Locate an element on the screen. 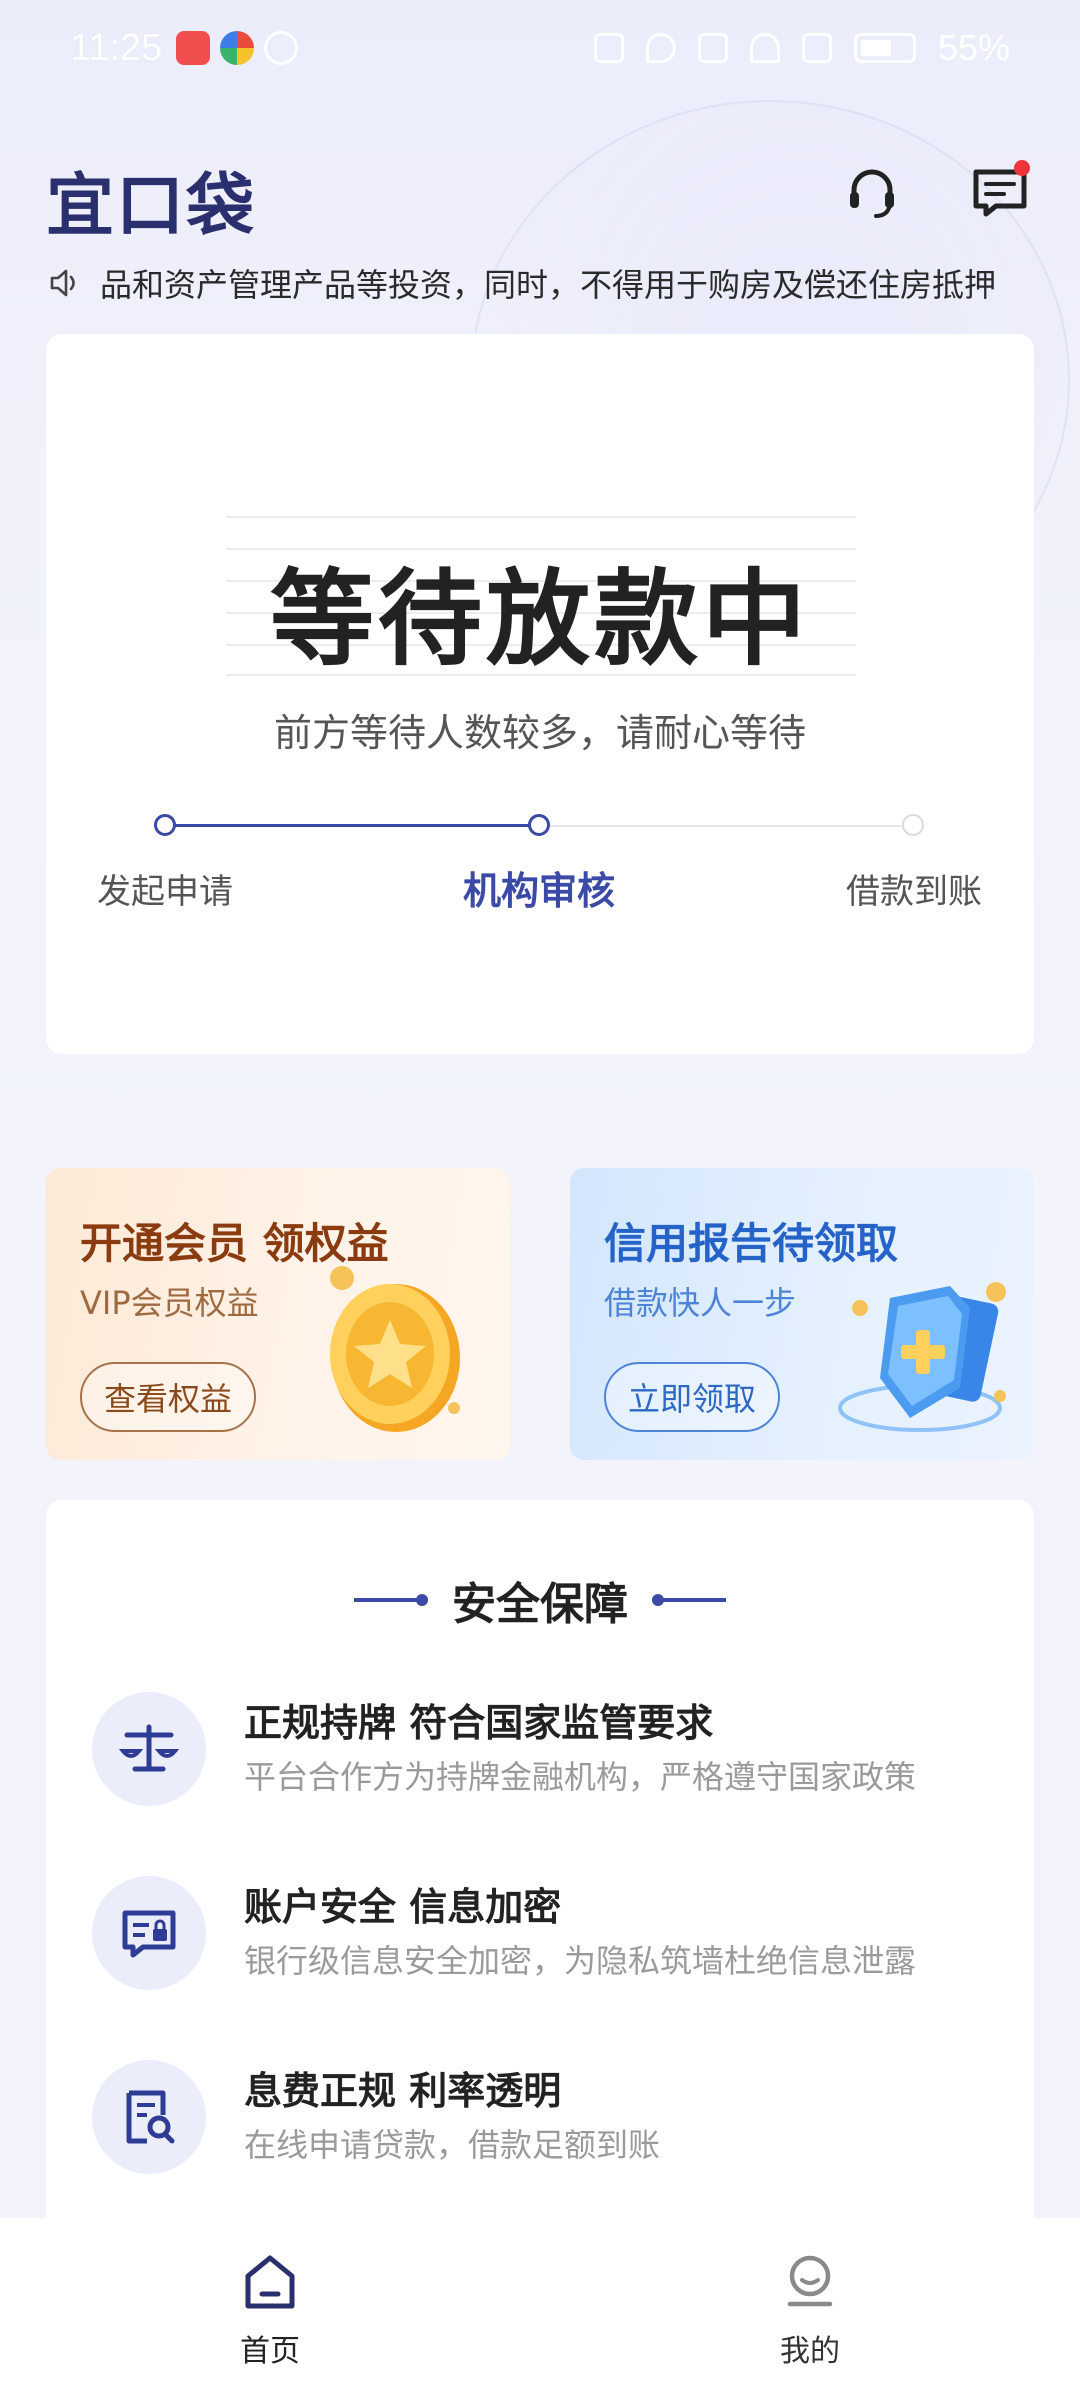 This screenshot has height=2400, width=1080. title-decoration-right is located at coordinates (689, 1600).